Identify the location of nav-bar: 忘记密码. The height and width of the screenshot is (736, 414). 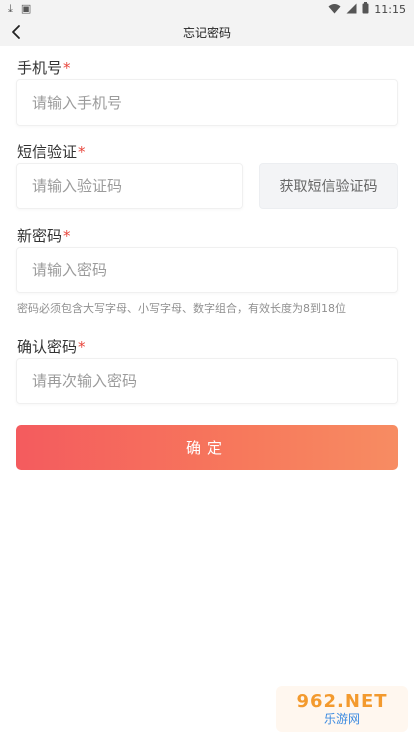
(207, 32).